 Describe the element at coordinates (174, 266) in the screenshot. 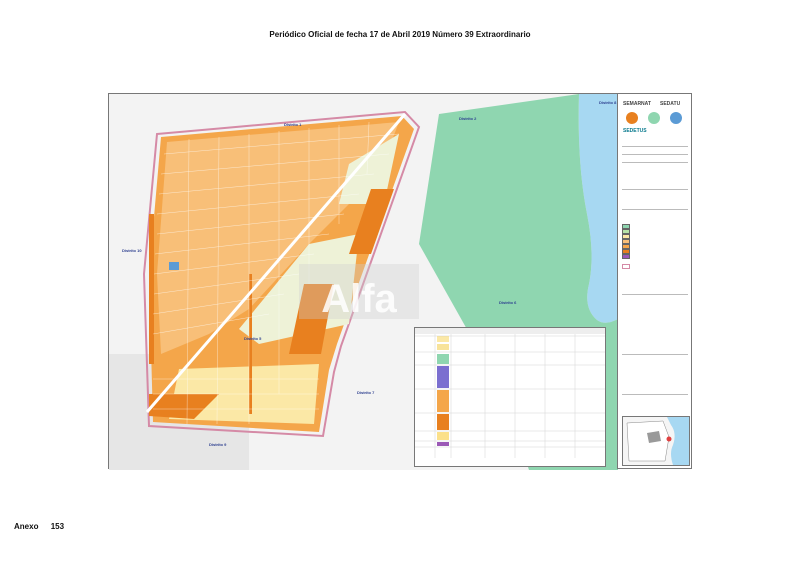

I see `public-facility-lot` at that location.